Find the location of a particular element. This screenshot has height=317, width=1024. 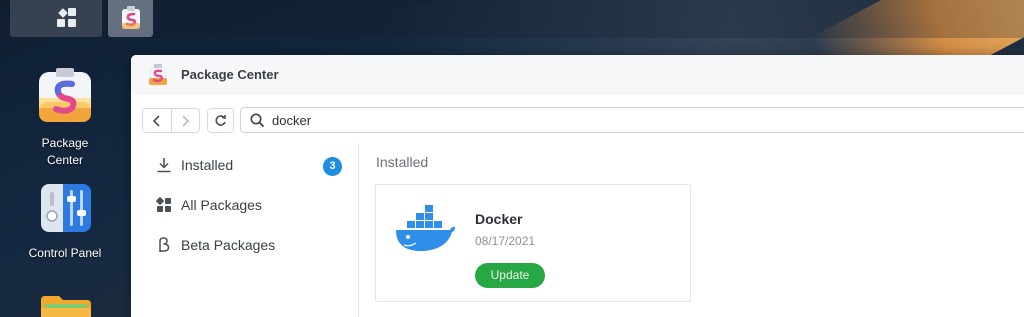

search-icon is located at coordinates (257, 120).